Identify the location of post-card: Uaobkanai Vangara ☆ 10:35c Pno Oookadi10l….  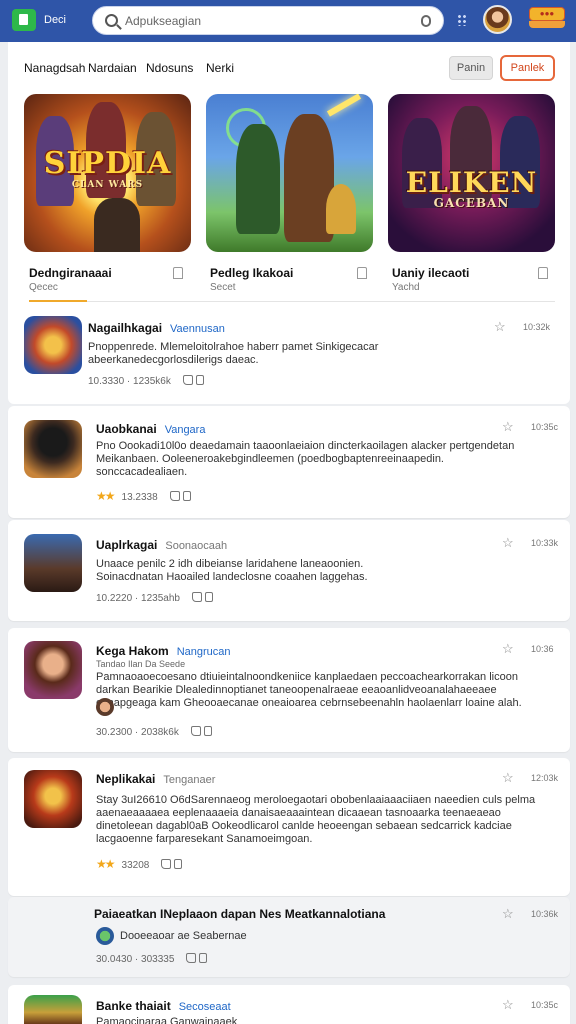
(289, 462).